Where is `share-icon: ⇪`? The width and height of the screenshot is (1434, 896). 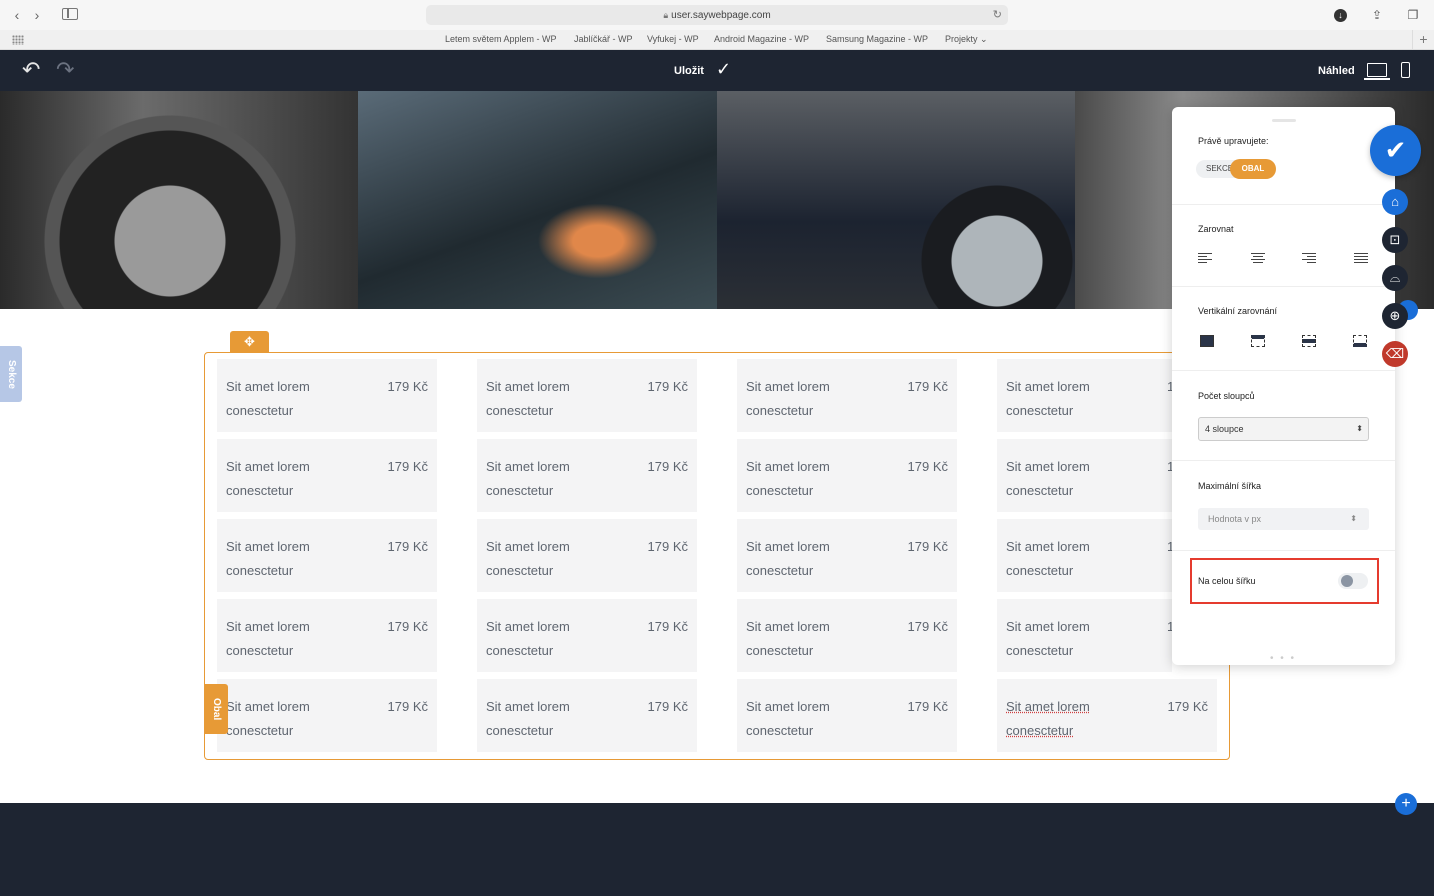 share-icon: ⇪ is located at coordinates (1377, 15).